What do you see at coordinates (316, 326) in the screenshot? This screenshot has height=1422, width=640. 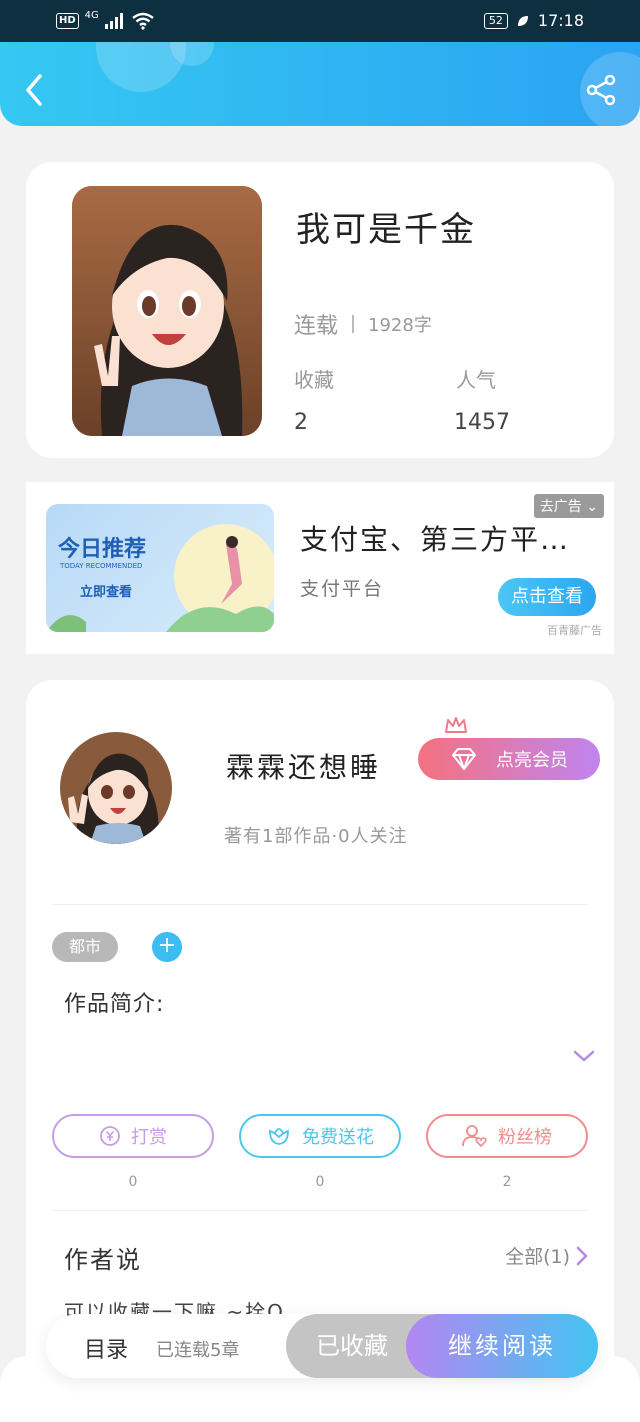 I see `serial-status: 连载` at bounding box center [316, 326].